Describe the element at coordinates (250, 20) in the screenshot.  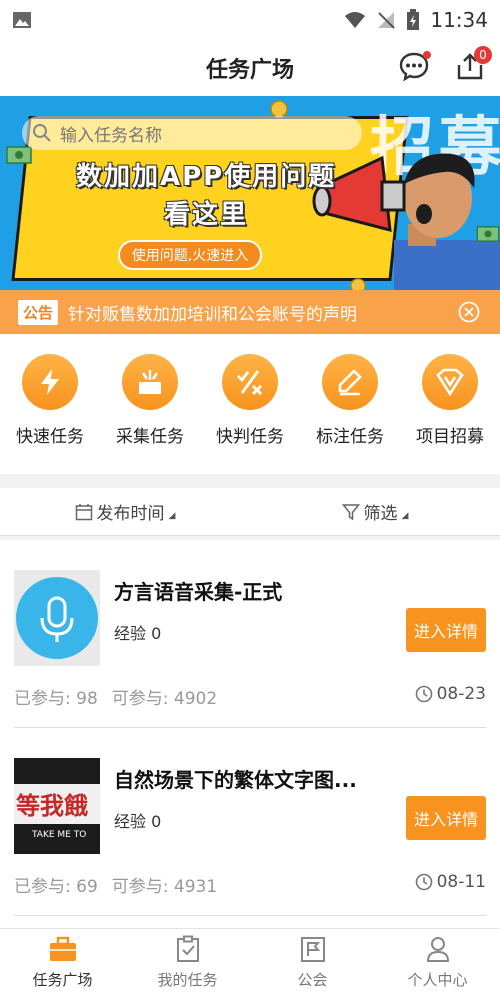
I see `status-bar: 11:34` at that location.